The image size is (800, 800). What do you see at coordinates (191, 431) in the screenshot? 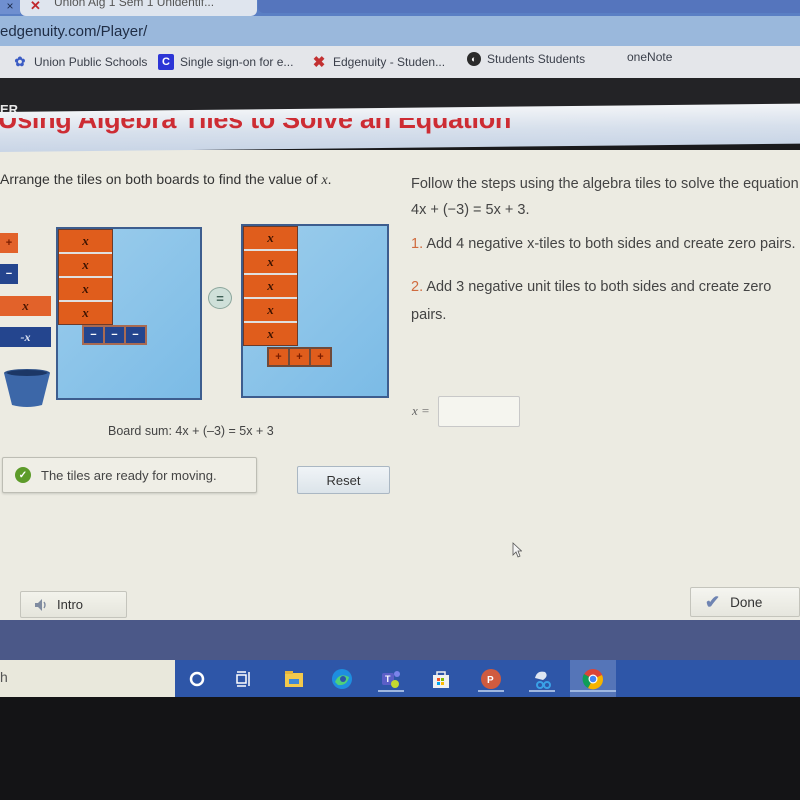
I see `board-sum: Board sum: 4x + (–3) = 5x + 3` at bounding box center [191, 431].